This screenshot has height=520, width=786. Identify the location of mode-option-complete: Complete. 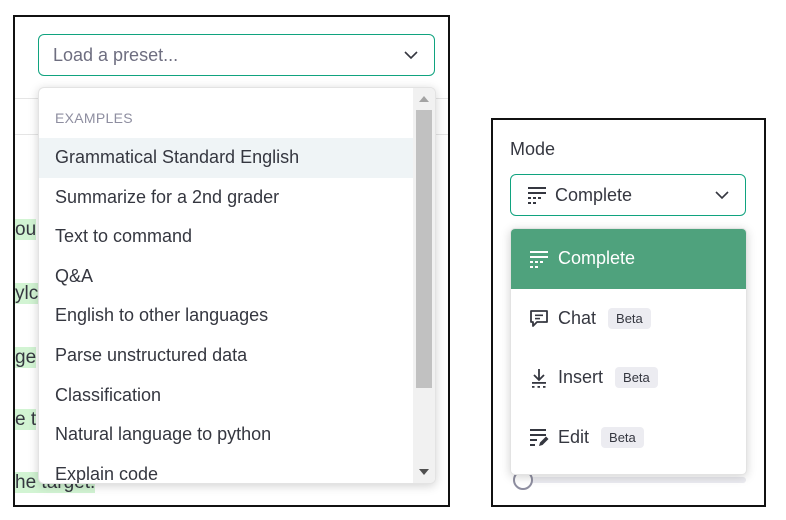
(628, 259).